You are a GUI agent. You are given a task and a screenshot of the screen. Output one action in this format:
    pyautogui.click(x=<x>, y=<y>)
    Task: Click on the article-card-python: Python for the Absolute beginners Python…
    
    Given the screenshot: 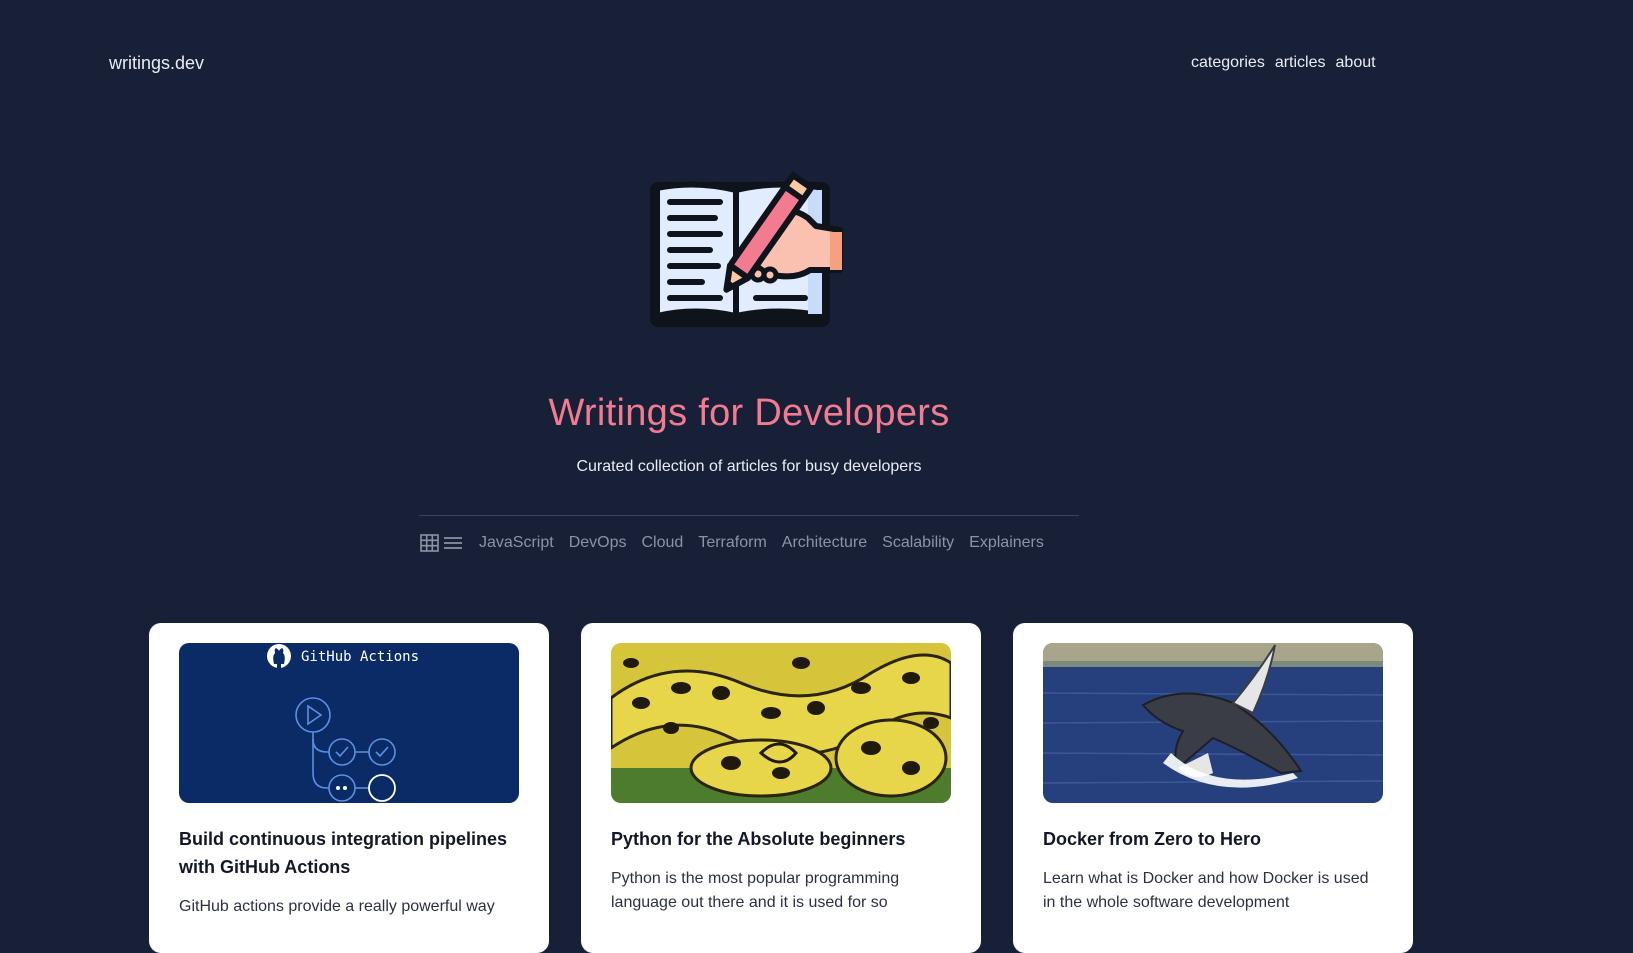 What is the action you would take?
    pyautogui.click(x=781, y=788)
    